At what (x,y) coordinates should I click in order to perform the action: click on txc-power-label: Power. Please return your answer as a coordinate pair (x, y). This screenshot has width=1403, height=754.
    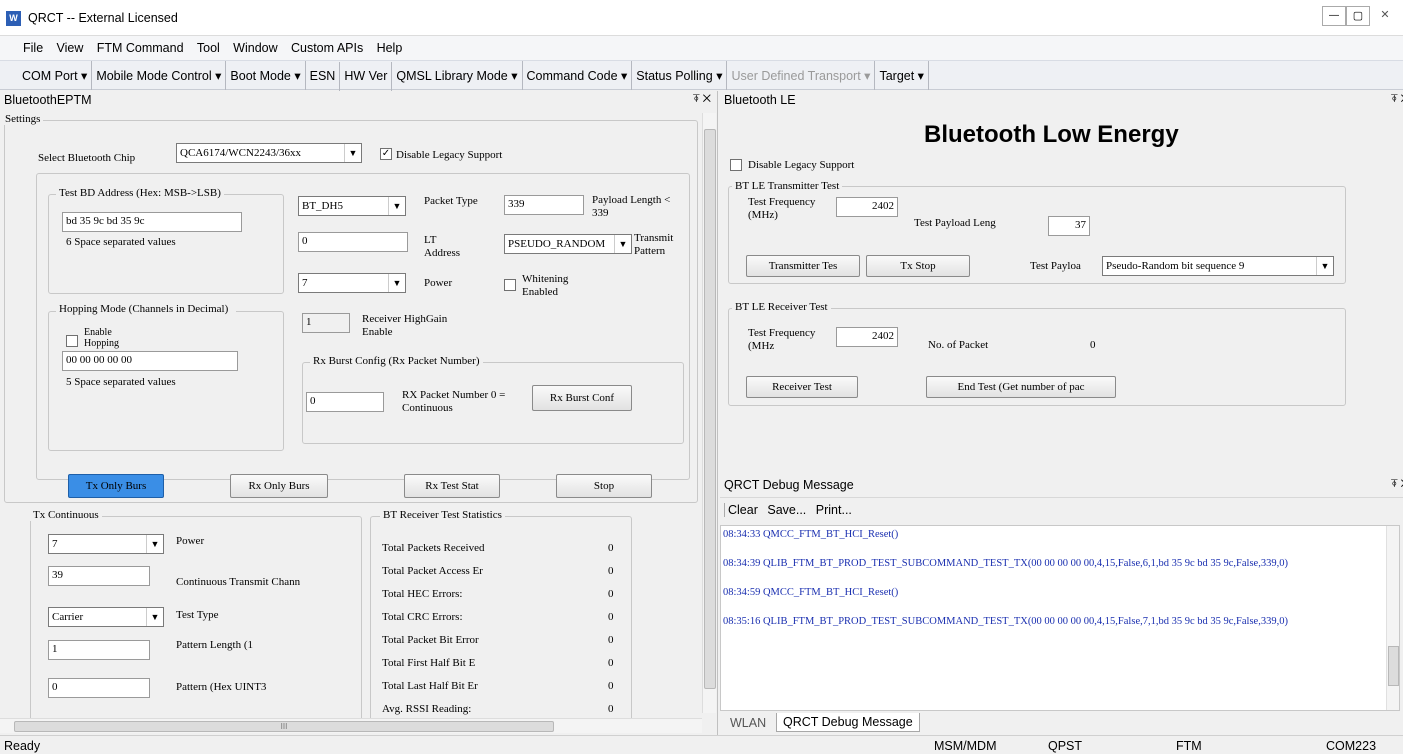
    Looking at the image, I should click on (190, 541).